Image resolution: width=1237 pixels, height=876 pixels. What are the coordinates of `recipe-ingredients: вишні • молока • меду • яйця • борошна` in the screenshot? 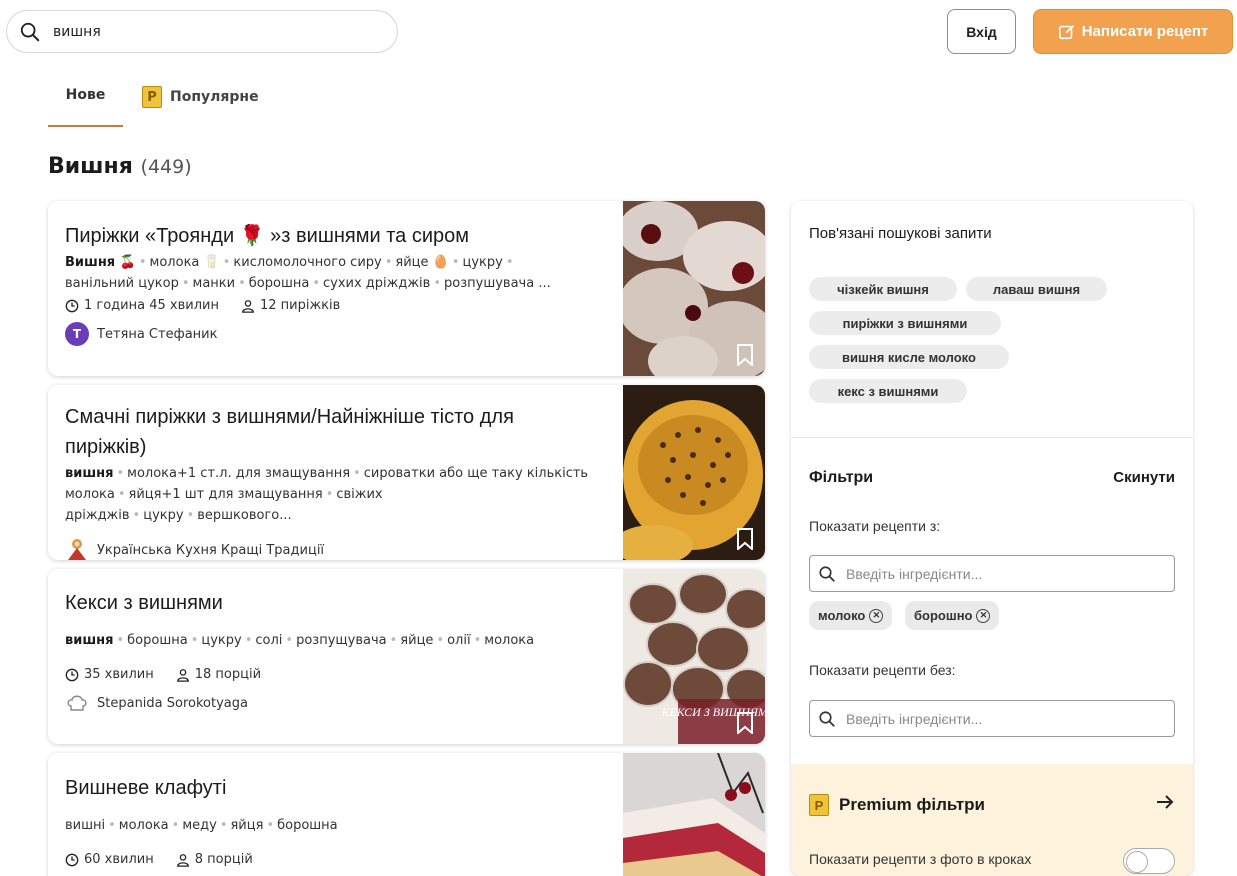 It's located at (201, 825).